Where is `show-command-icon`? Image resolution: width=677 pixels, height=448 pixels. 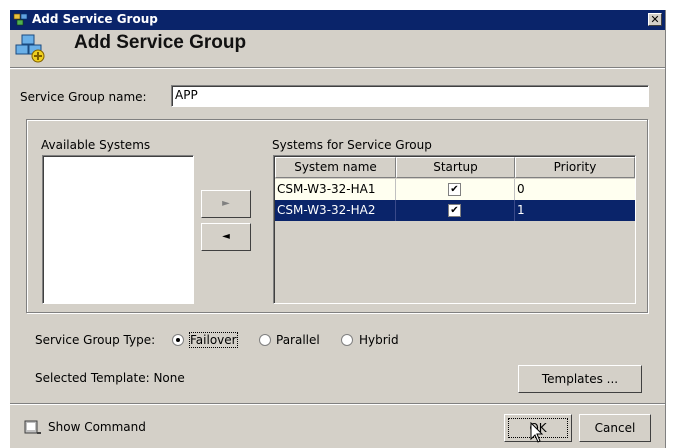 show-command-icon is located at coordinates (33, 428).